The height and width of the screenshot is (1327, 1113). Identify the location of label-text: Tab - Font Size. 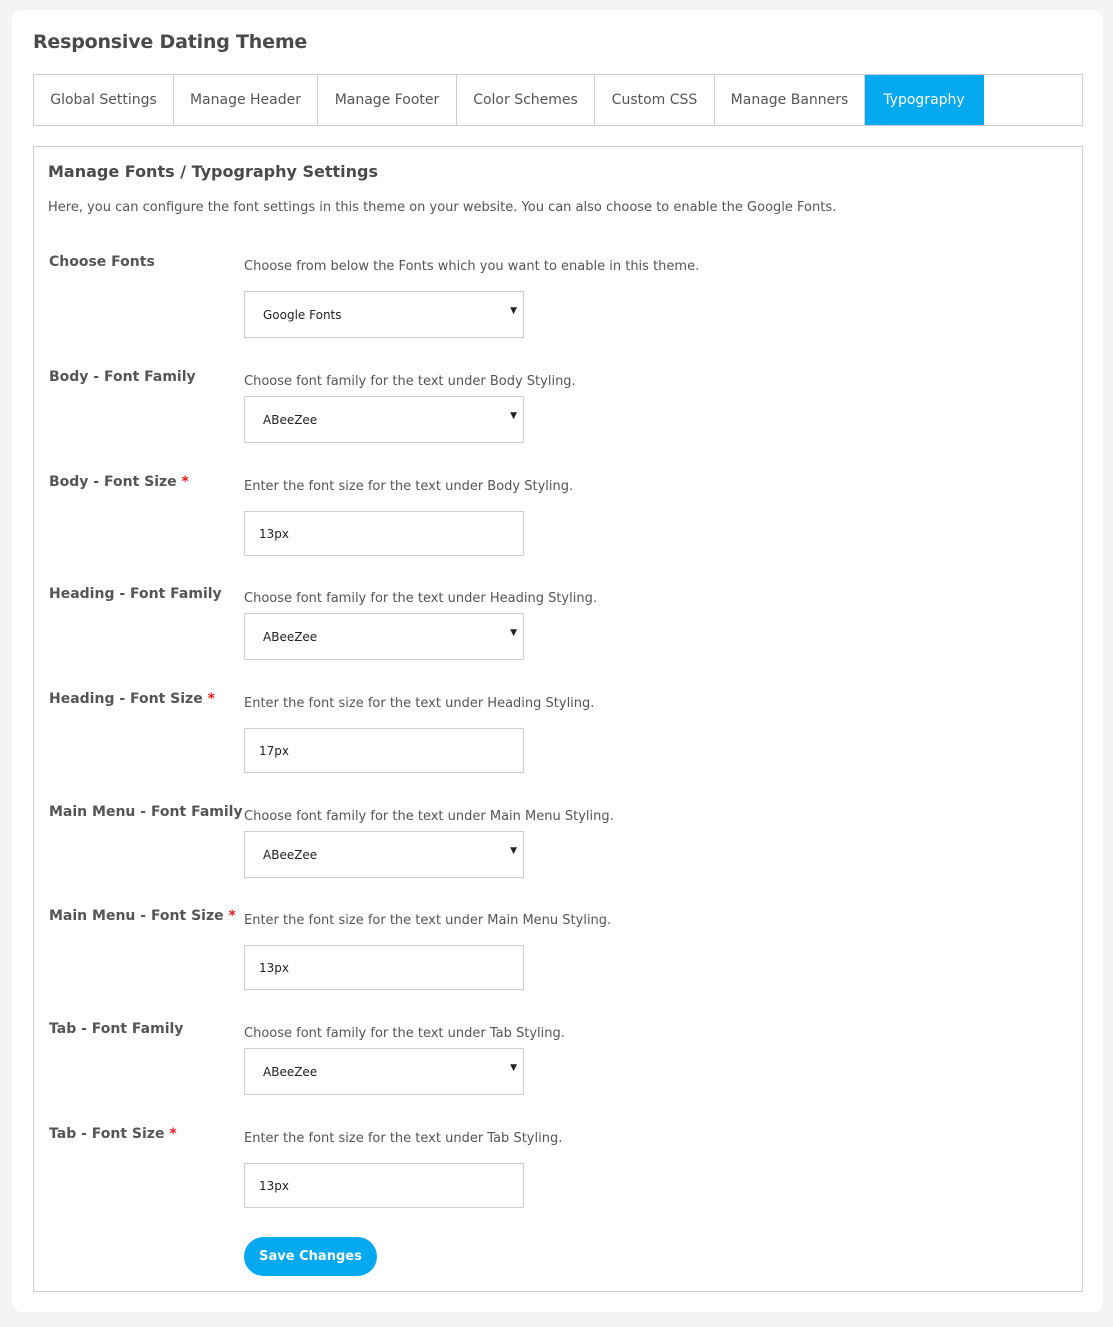
(107, 1134).